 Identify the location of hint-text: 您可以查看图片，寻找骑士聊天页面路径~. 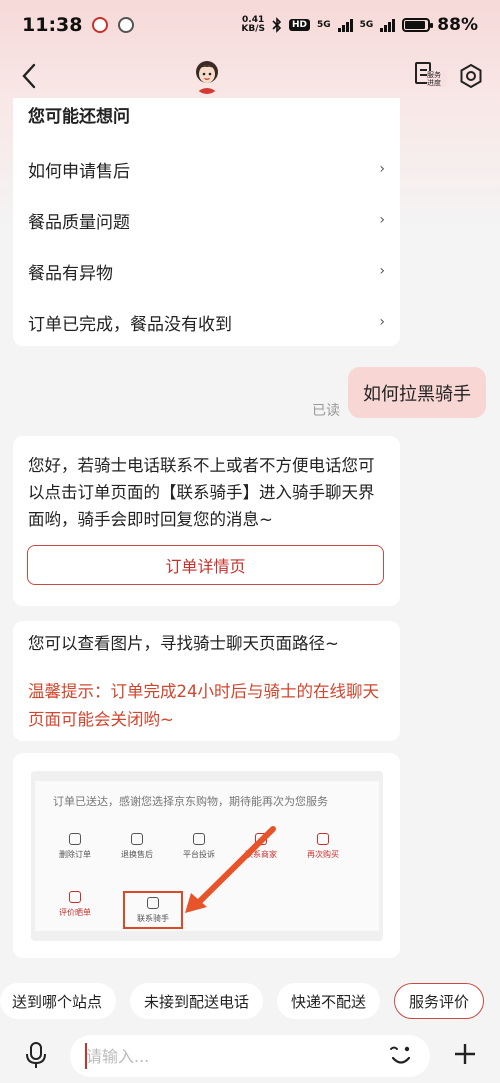
(183, 643).